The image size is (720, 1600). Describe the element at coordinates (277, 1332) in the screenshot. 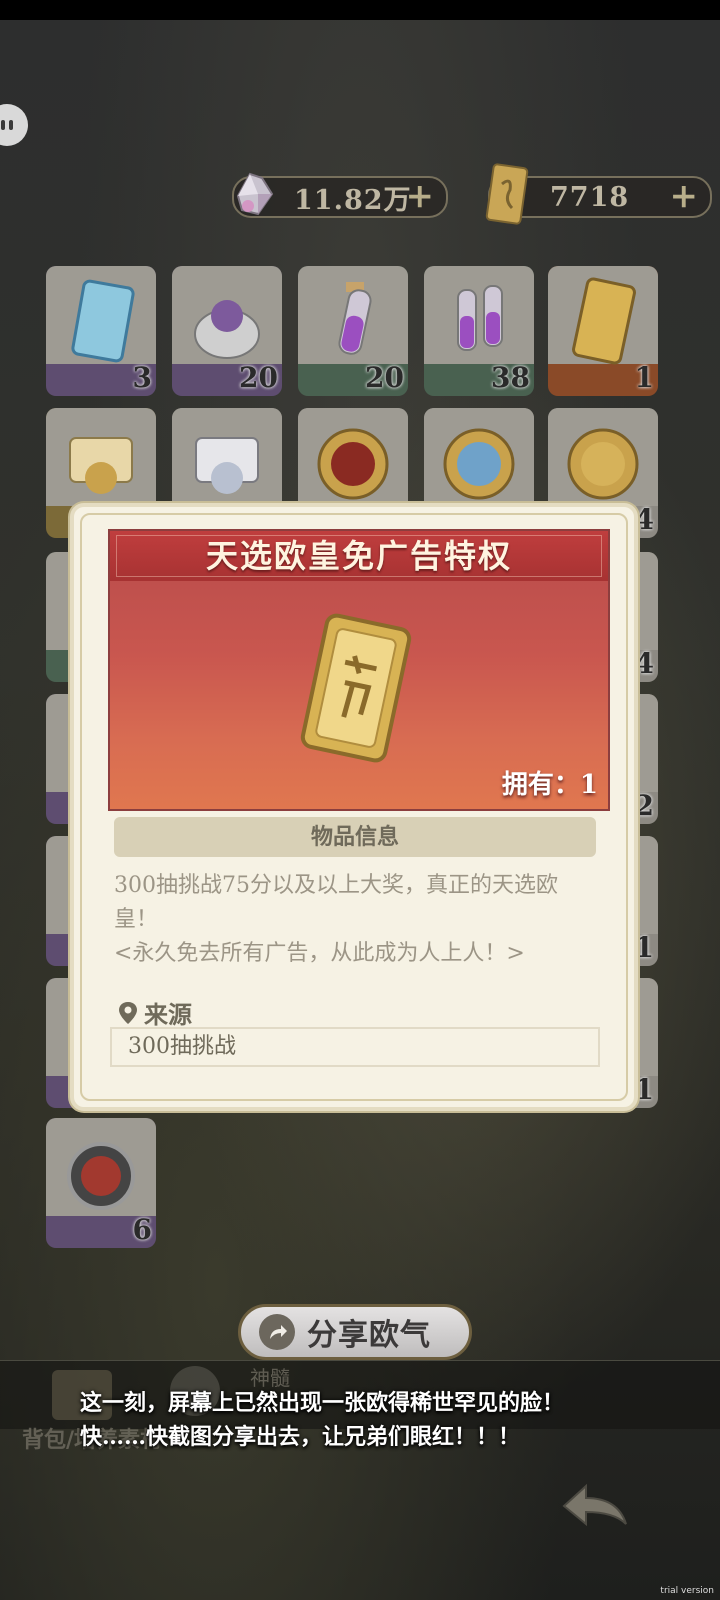

I see `share-arrow-icon` at that location.